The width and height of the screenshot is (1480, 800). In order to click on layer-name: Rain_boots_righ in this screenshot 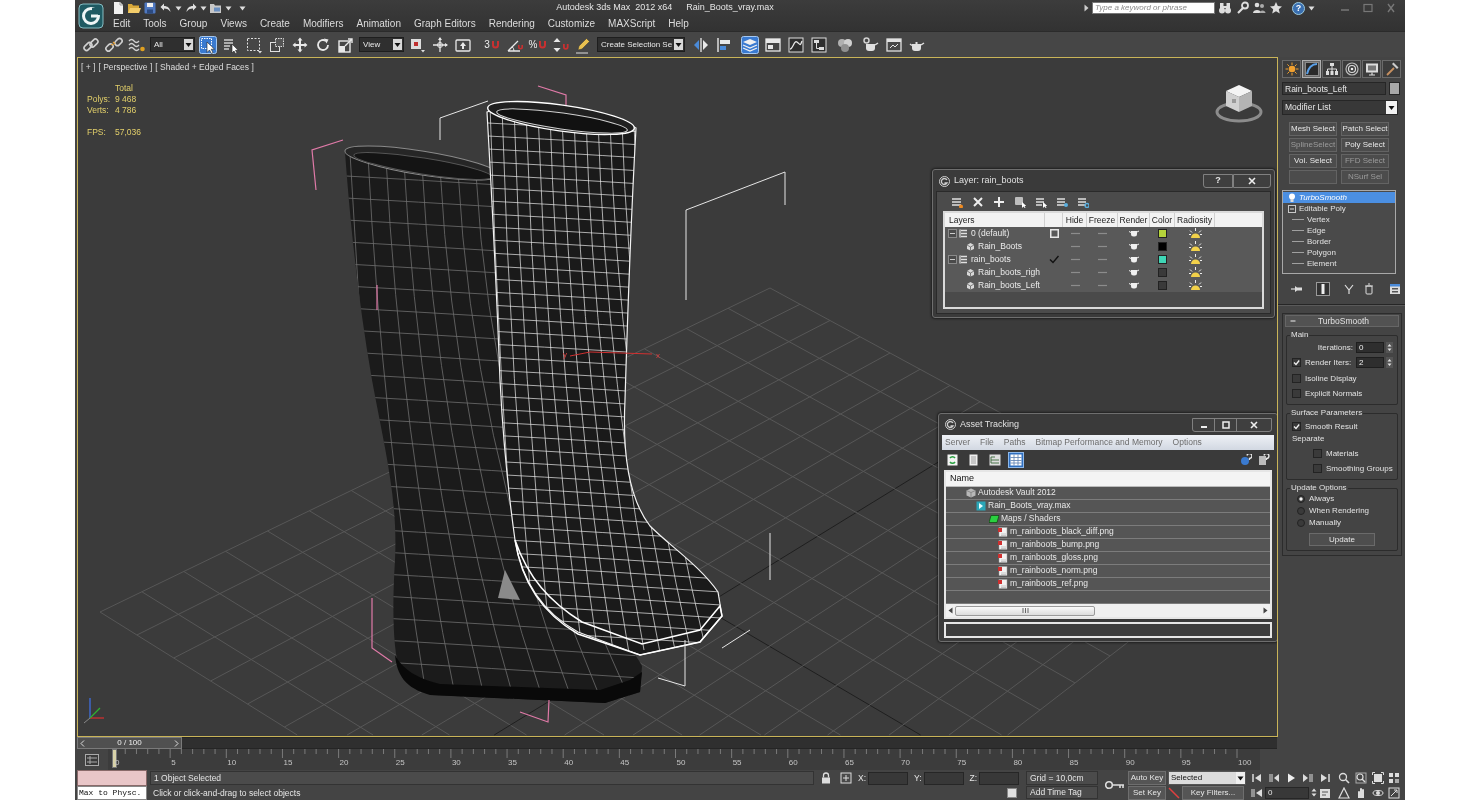, I will do `click(1009, 272)`.